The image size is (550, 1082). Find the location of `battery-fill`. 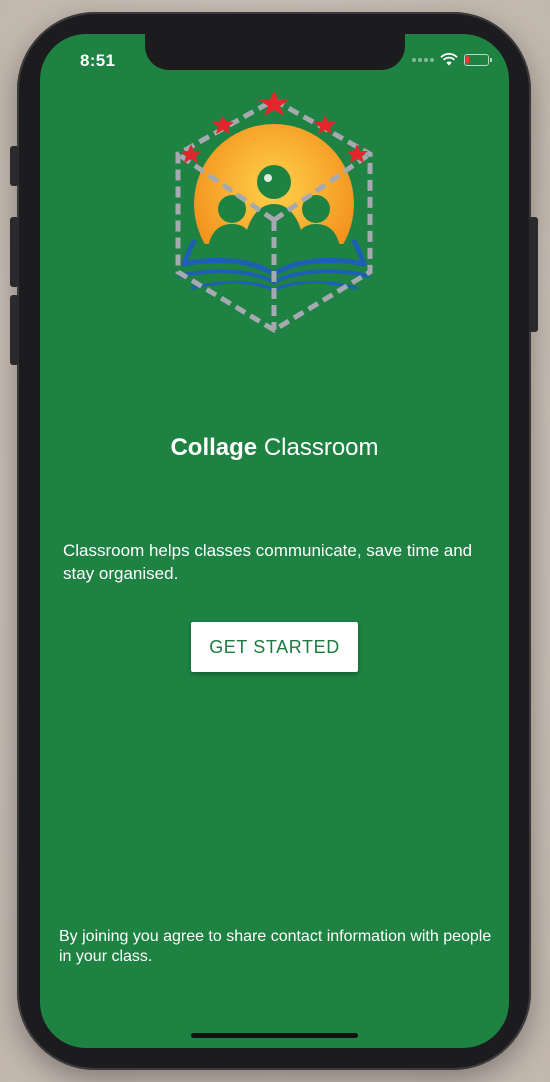

battery-fill is located at coordinates (467, 59).